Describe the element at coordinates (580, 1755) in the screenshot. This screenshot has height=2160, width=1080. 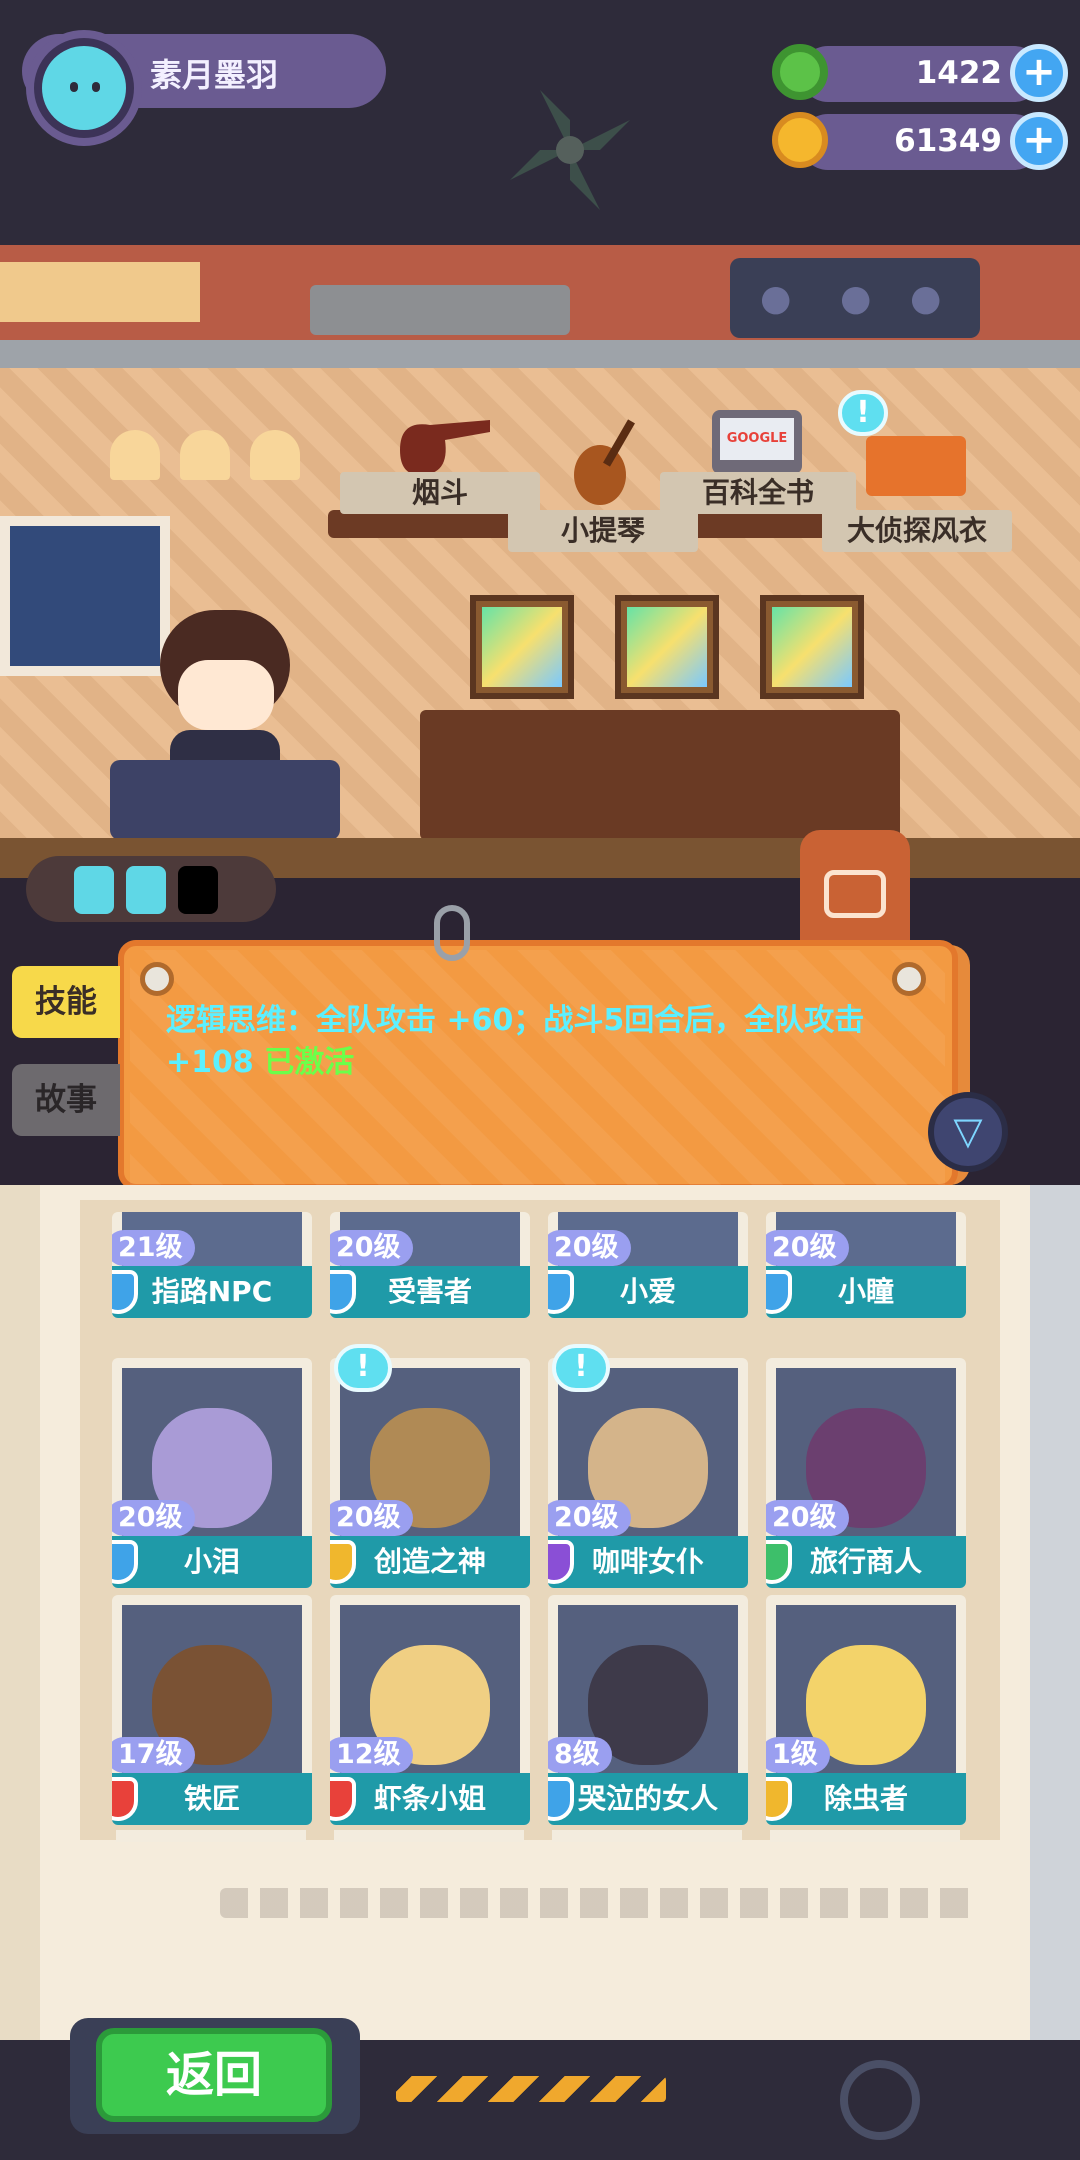
I see `character-level: 8级` at that location.